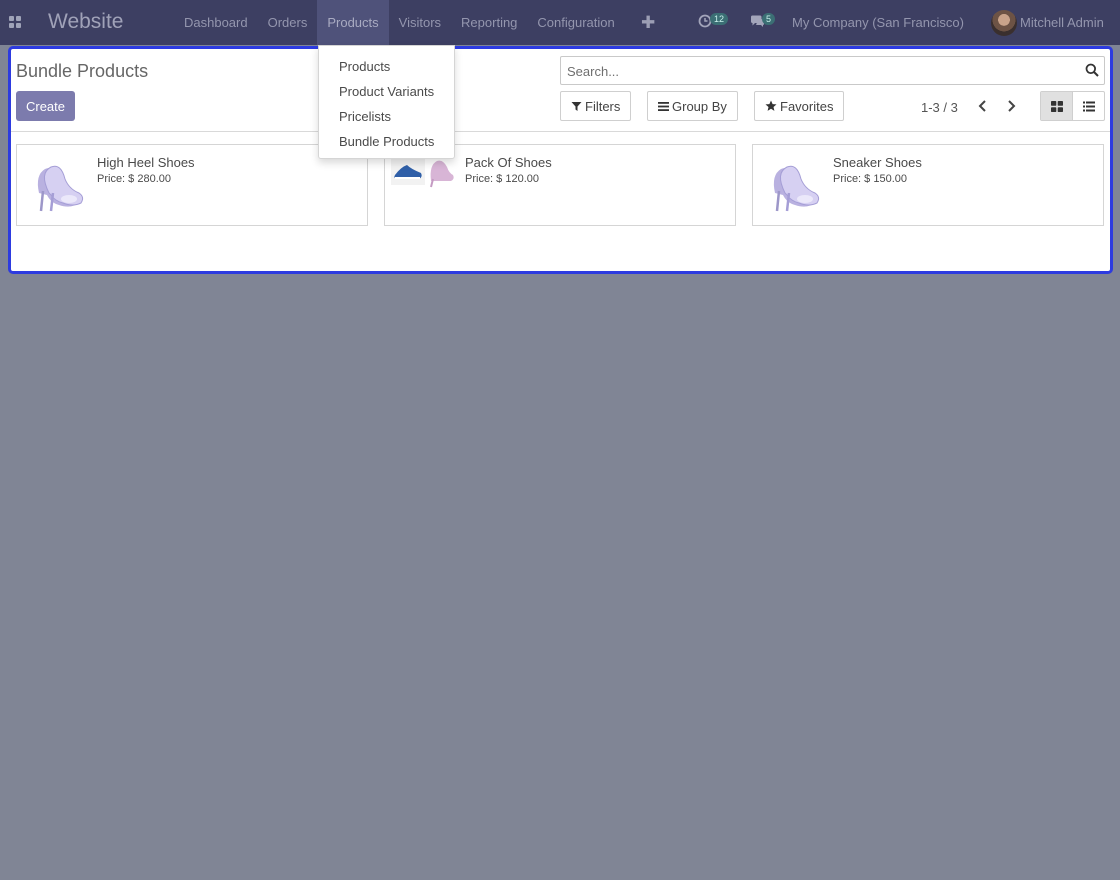  What do you see at coordinates (146, 162) in the screenshot?
I see `card-name: High Heel Shoes` at bounding box center [146, 162].